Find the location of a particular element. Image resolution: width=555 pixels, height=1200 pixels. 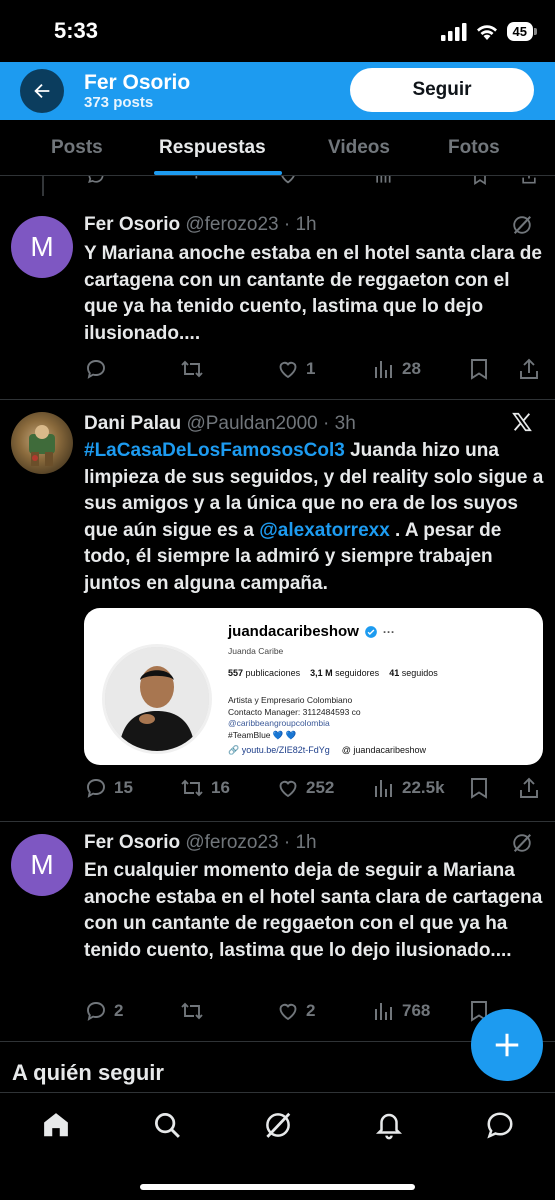

search-icon is located at coordinates (167, 1125).